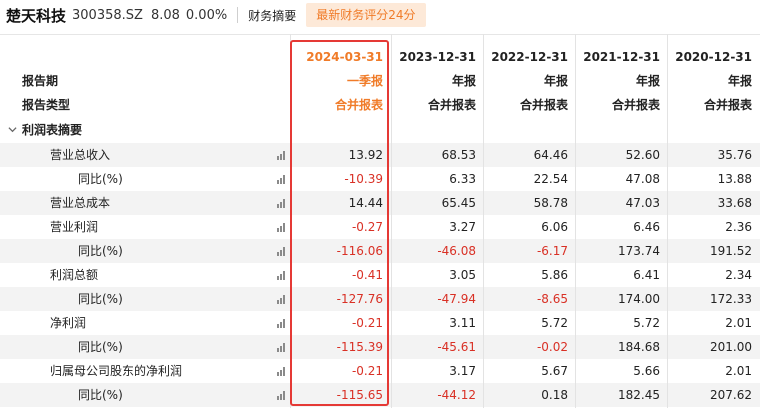 Image resolution: width=760 pixels, height=408 pixels. I want to click on column-date: 2021-12-31, so click(614, 57).